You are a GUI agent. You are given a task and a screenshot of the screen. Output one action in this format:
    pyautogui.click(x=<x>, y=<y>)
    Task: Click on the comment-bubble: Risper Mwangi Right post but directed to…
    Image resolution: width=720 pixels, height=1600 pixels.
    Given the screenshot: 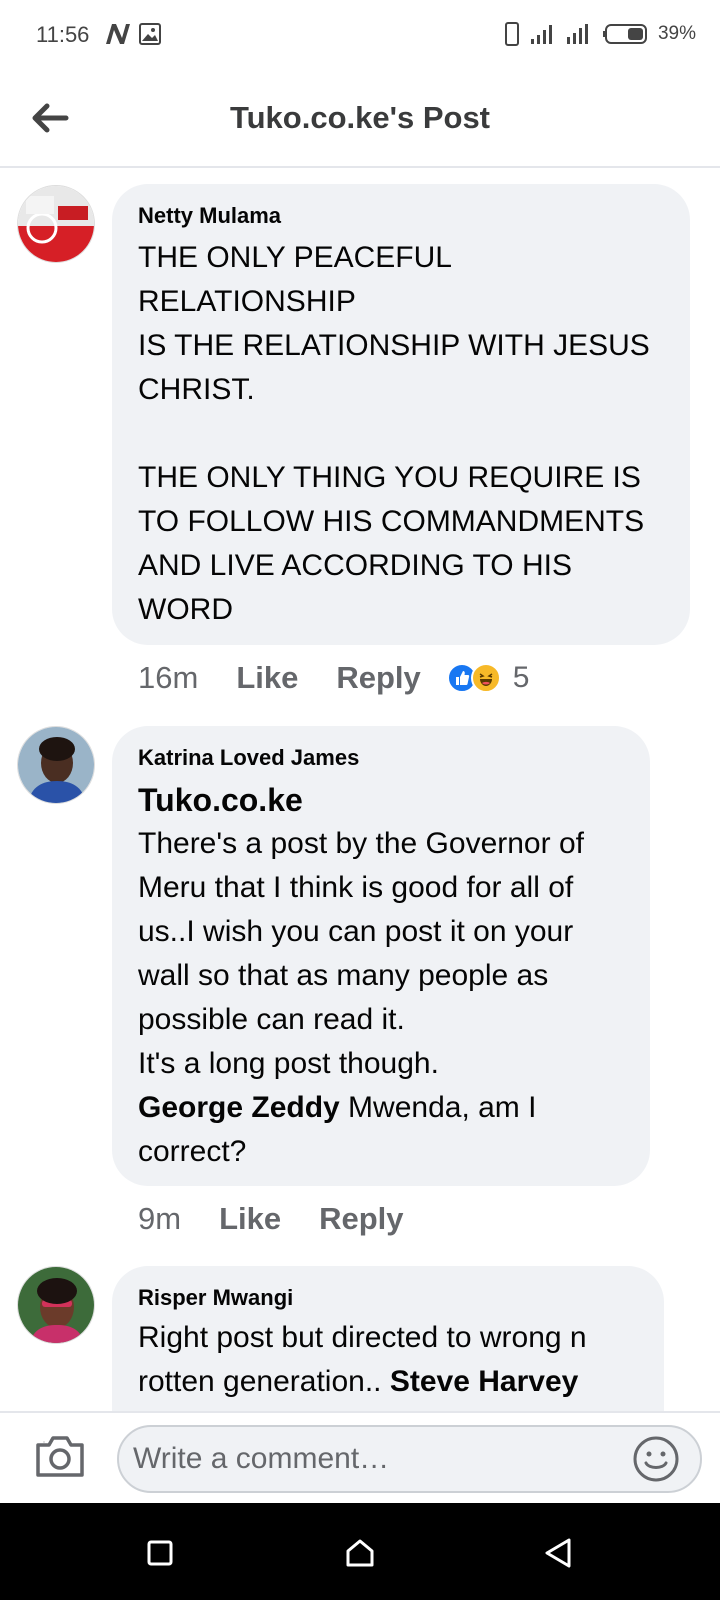 What is the action you would take?
    pyautogui.click(x=388, y=1338)
    